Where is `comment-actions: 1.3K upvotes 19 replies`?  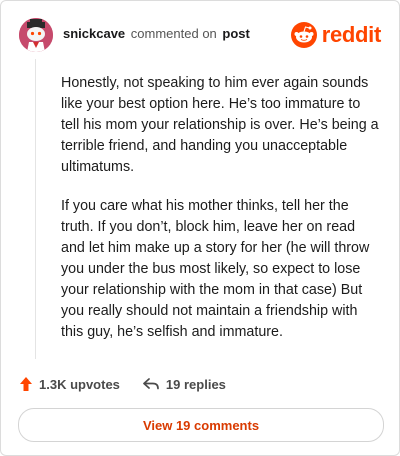 comment-actions: 1.3K upvotes 19 replies is located at coordinates (122, 384).